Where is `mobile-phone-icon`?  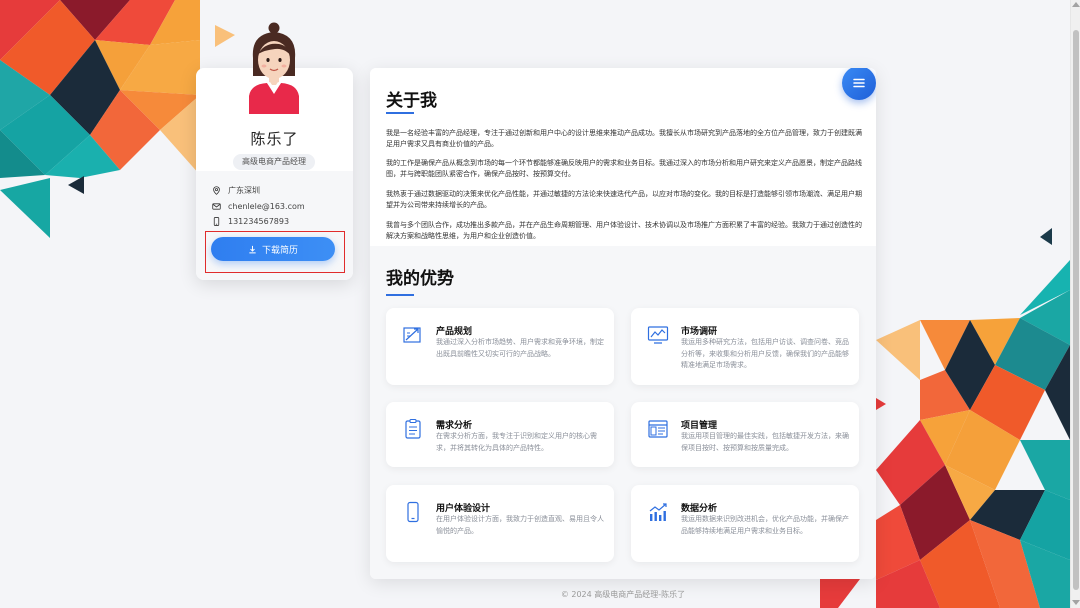 mobile-phone-icon is located at coordinates (216, 221).